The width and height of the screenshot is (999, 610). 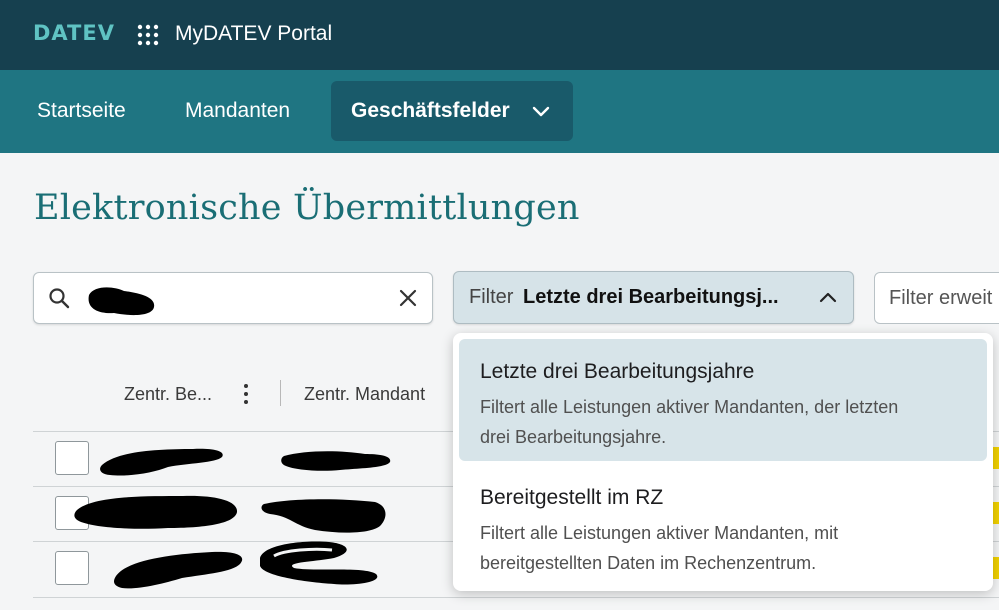 What do you see at coordinates (59, 298) in the screenshot?
I see `search-icon` at bounding box center [59, 298].